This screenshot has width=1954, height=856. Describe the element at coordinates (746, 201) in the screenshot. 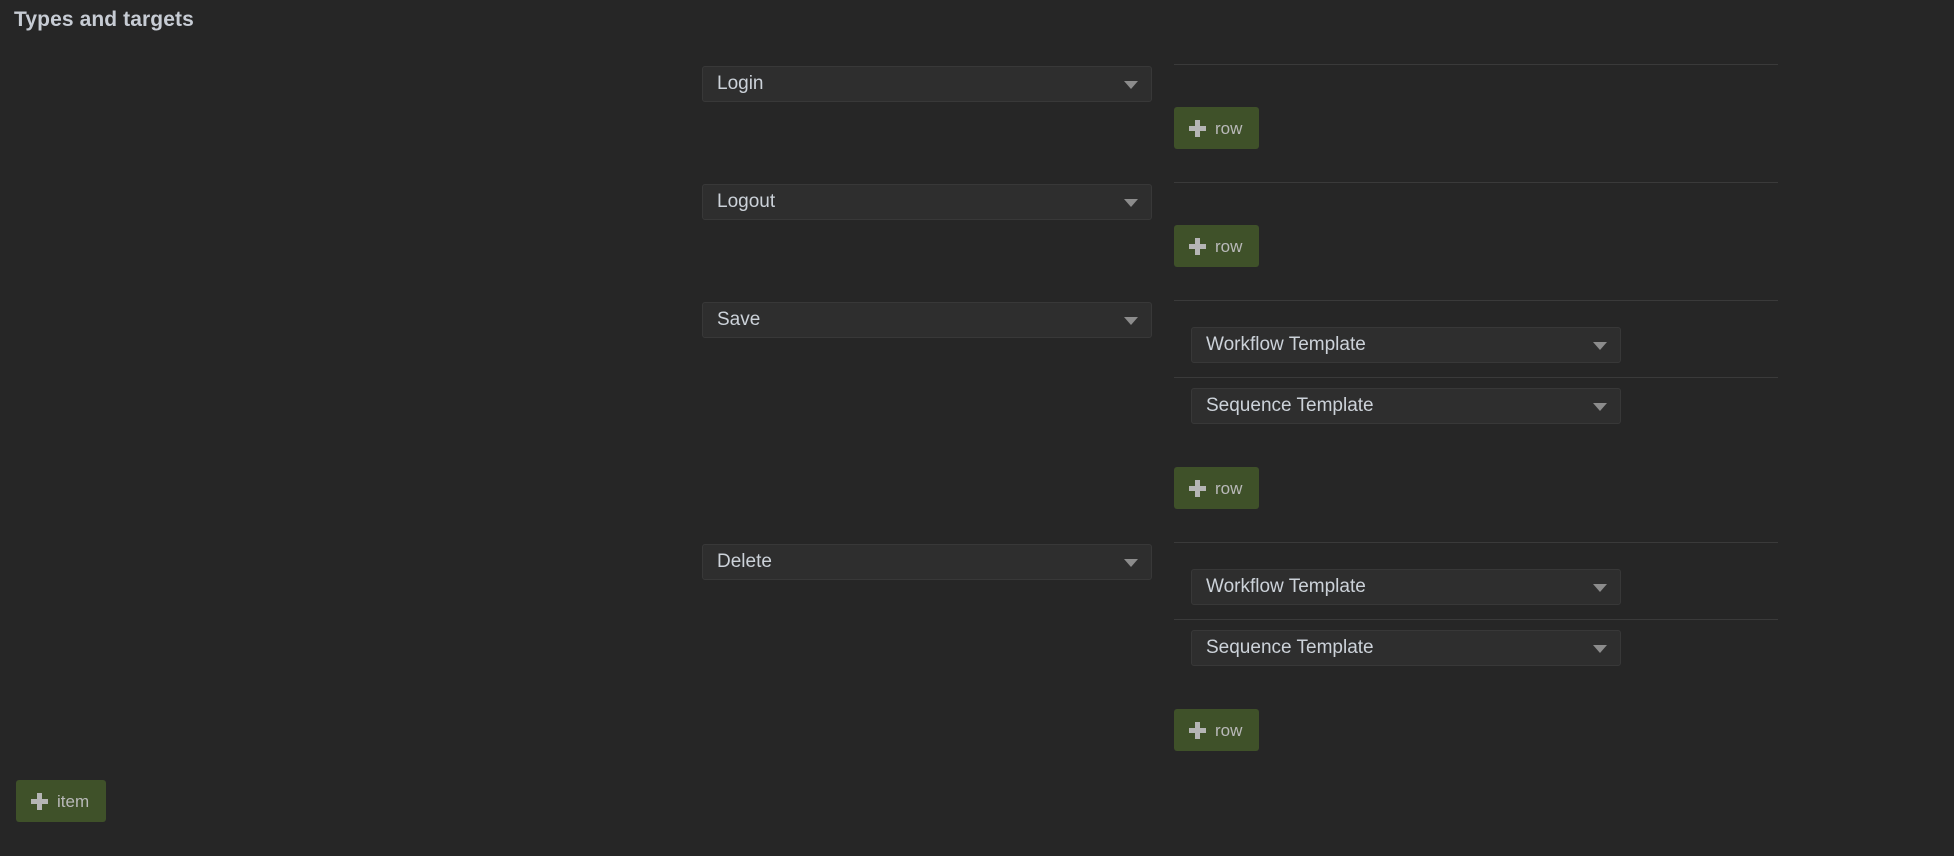

I see `type-select-value: Logout` at that location.